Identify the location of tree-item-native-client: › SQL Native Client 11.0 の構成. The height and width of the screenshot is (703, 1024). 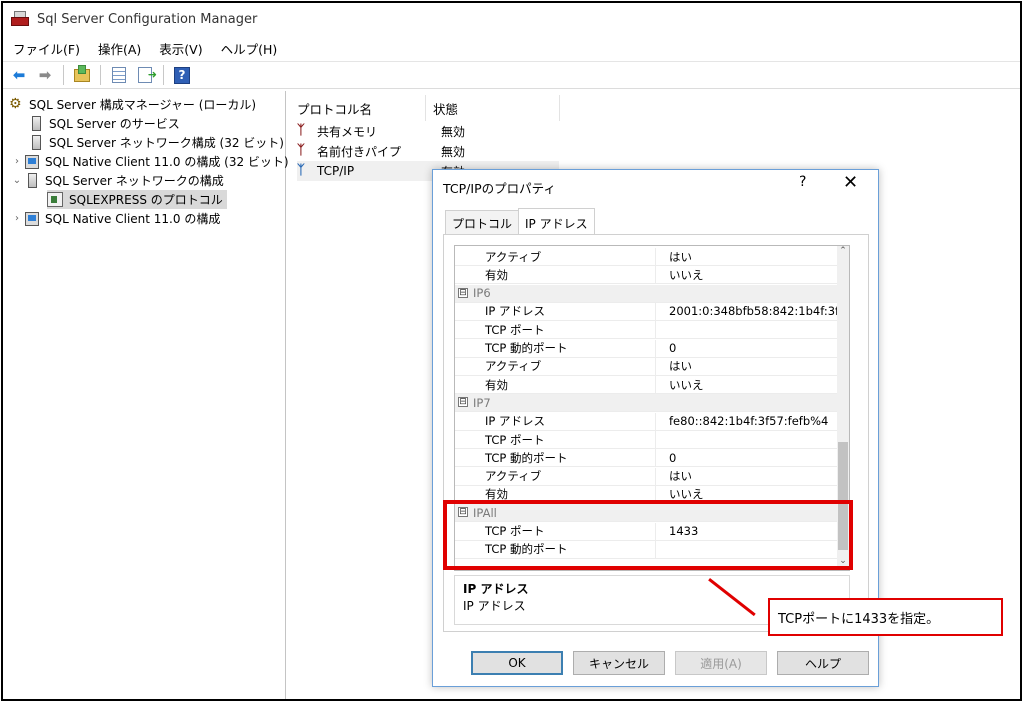
(115, 218).